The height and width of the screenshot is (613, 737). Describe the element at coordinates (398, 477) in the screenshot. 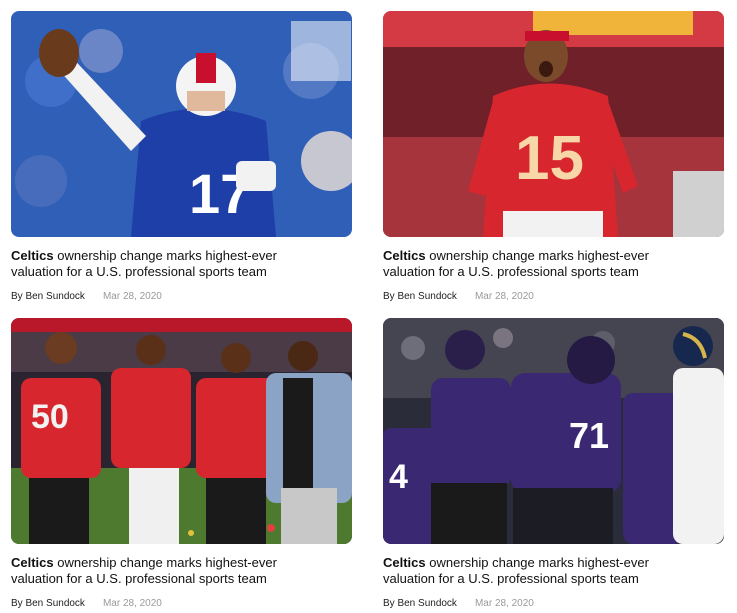

I see `svg-text: 4` at that location.